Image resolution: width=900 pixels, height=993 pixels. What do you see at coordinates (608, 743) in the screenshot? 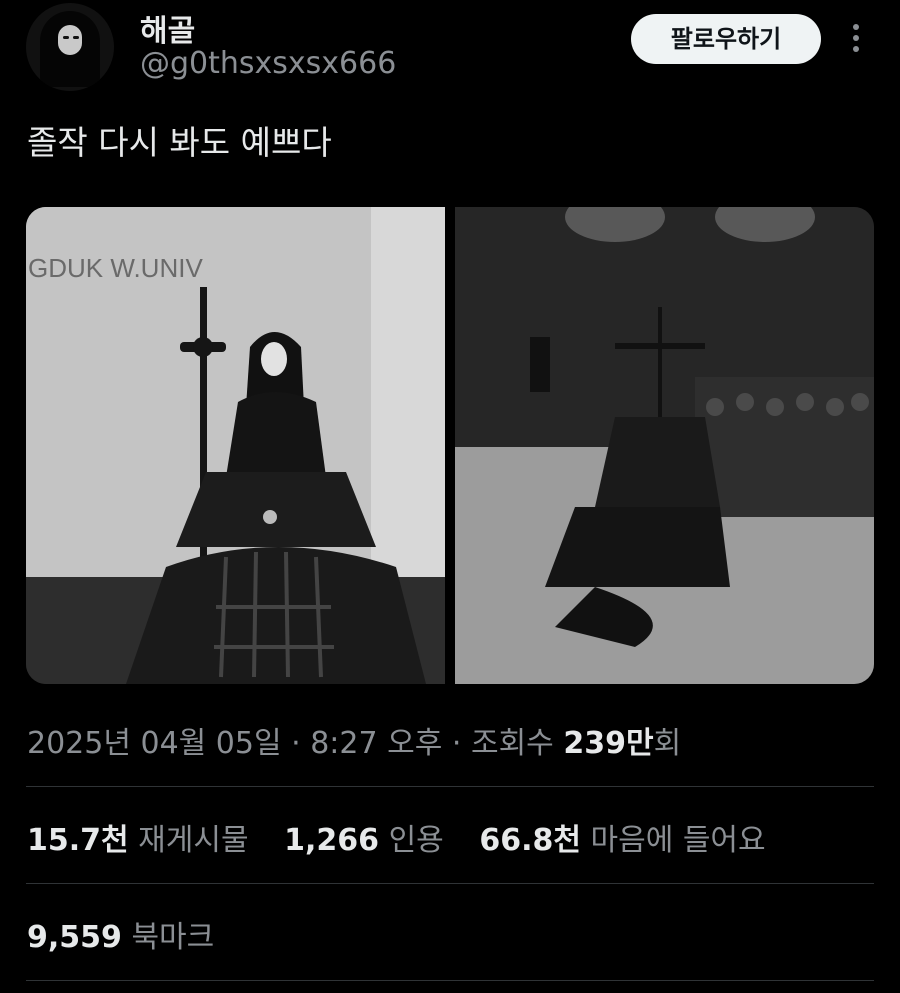
I see `views-count: 239만` at bounding box center [608, 743].